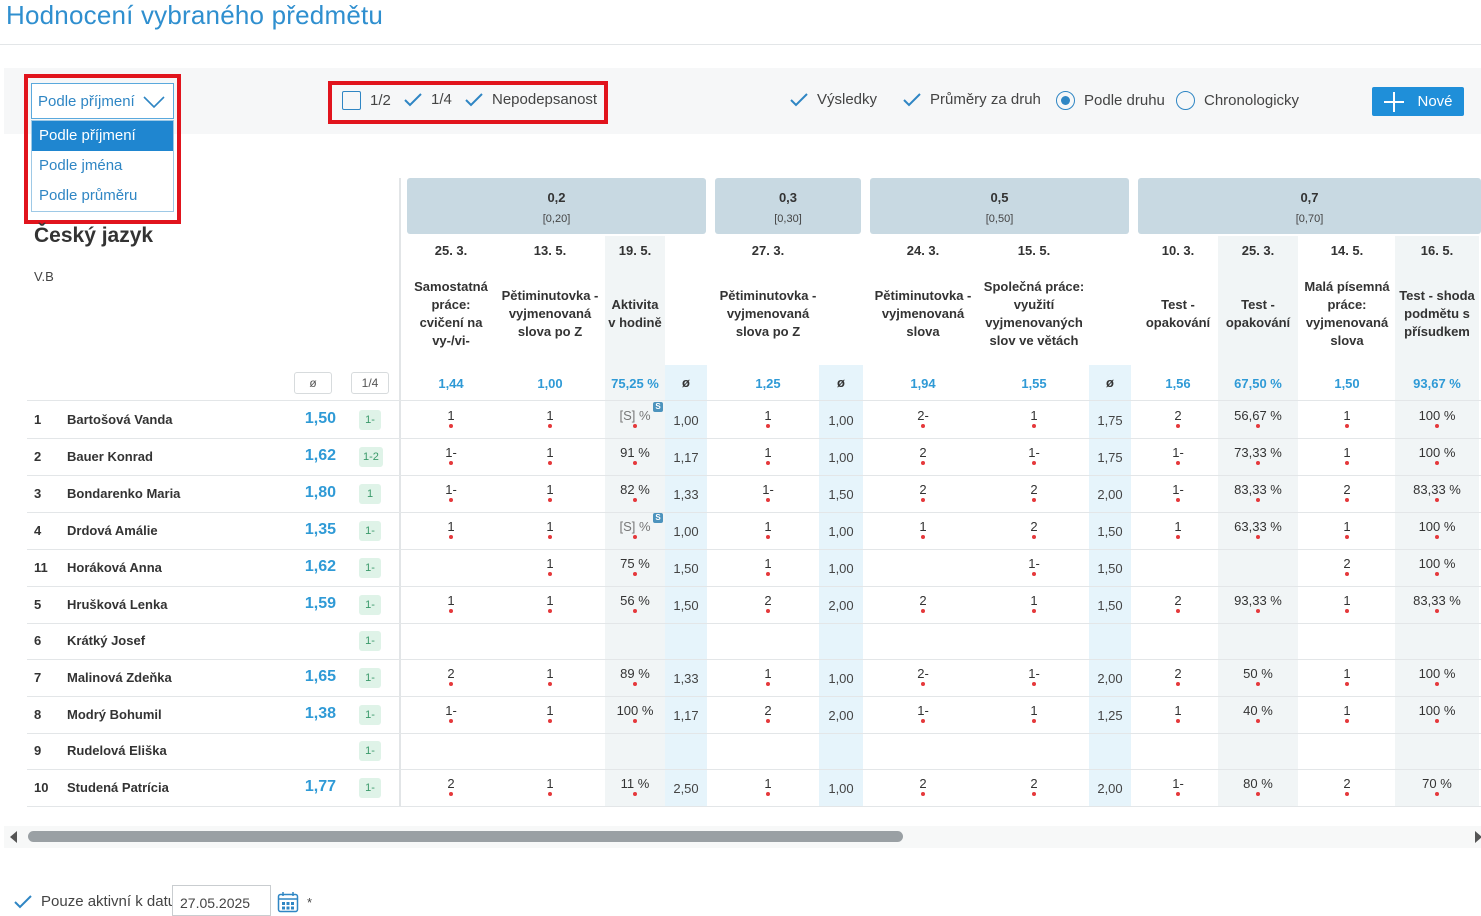 The width and height of the screenshot is (1481, 916). Describe the element at coordinates (451, 314) in the screenshot. I see `grade-column-name: Samostatná práce: cvičení na vy-/vi-` at that location.